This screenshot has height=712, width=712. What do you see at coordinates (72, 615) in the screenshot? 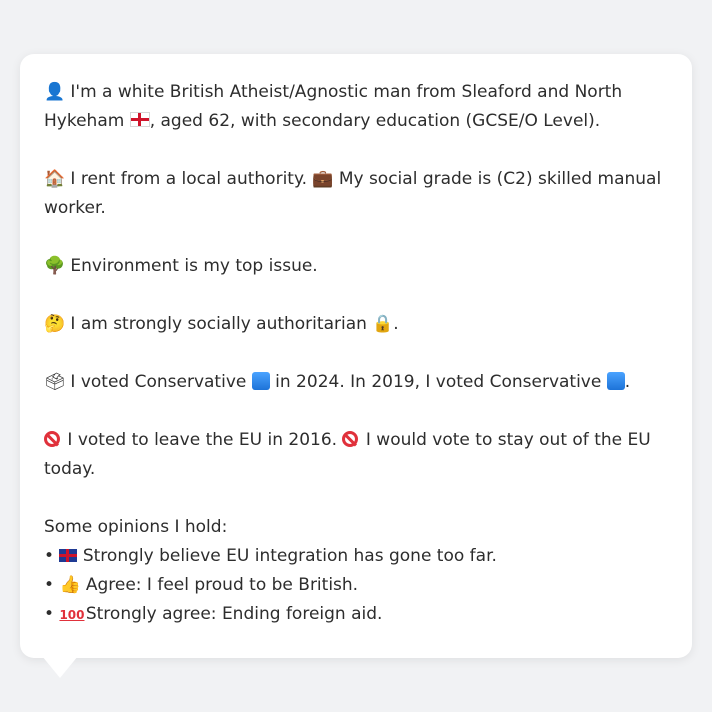
I see `hundred-points-icon: 100` at bounding box center [72, 615].